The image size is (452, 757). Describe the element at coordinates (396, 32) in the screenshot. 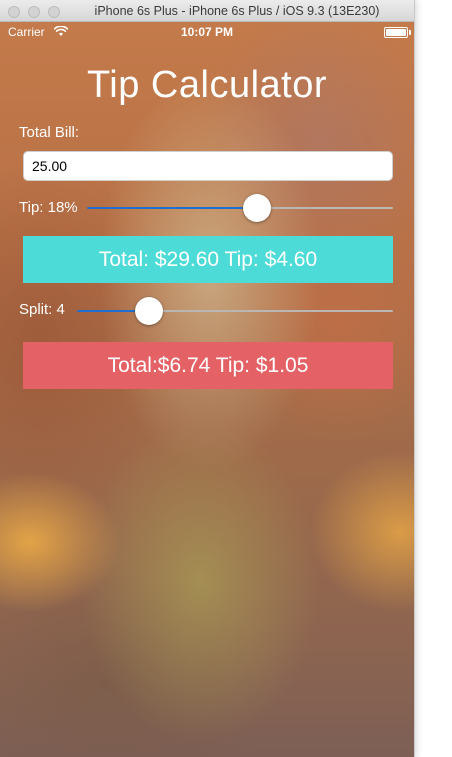

I see `battery-icon` at that location.